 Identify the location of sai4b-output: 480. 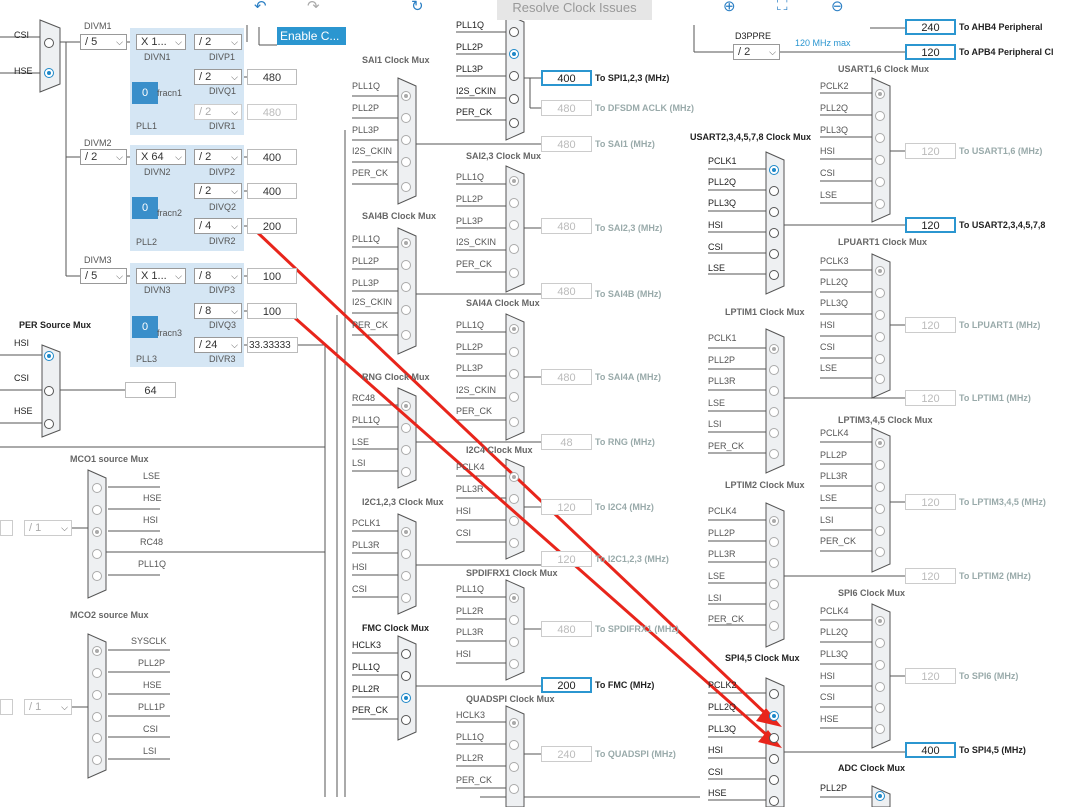
(566, 291).